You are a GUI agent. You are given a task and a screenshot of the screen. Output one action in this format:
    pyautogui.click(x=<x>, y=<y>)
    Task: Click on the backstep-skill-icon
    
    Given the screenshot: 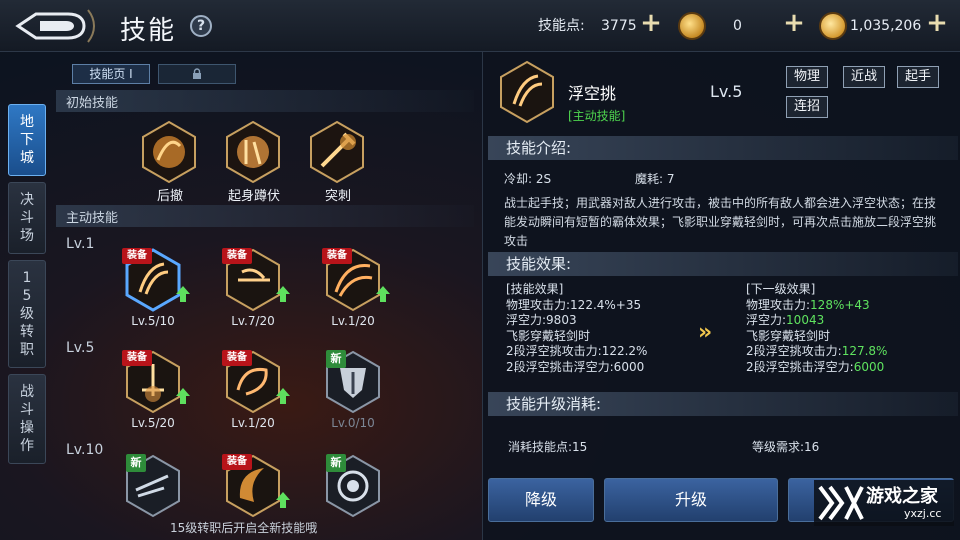 What is the action you would take?
    pyautogui.click(x=169, y=152)
    